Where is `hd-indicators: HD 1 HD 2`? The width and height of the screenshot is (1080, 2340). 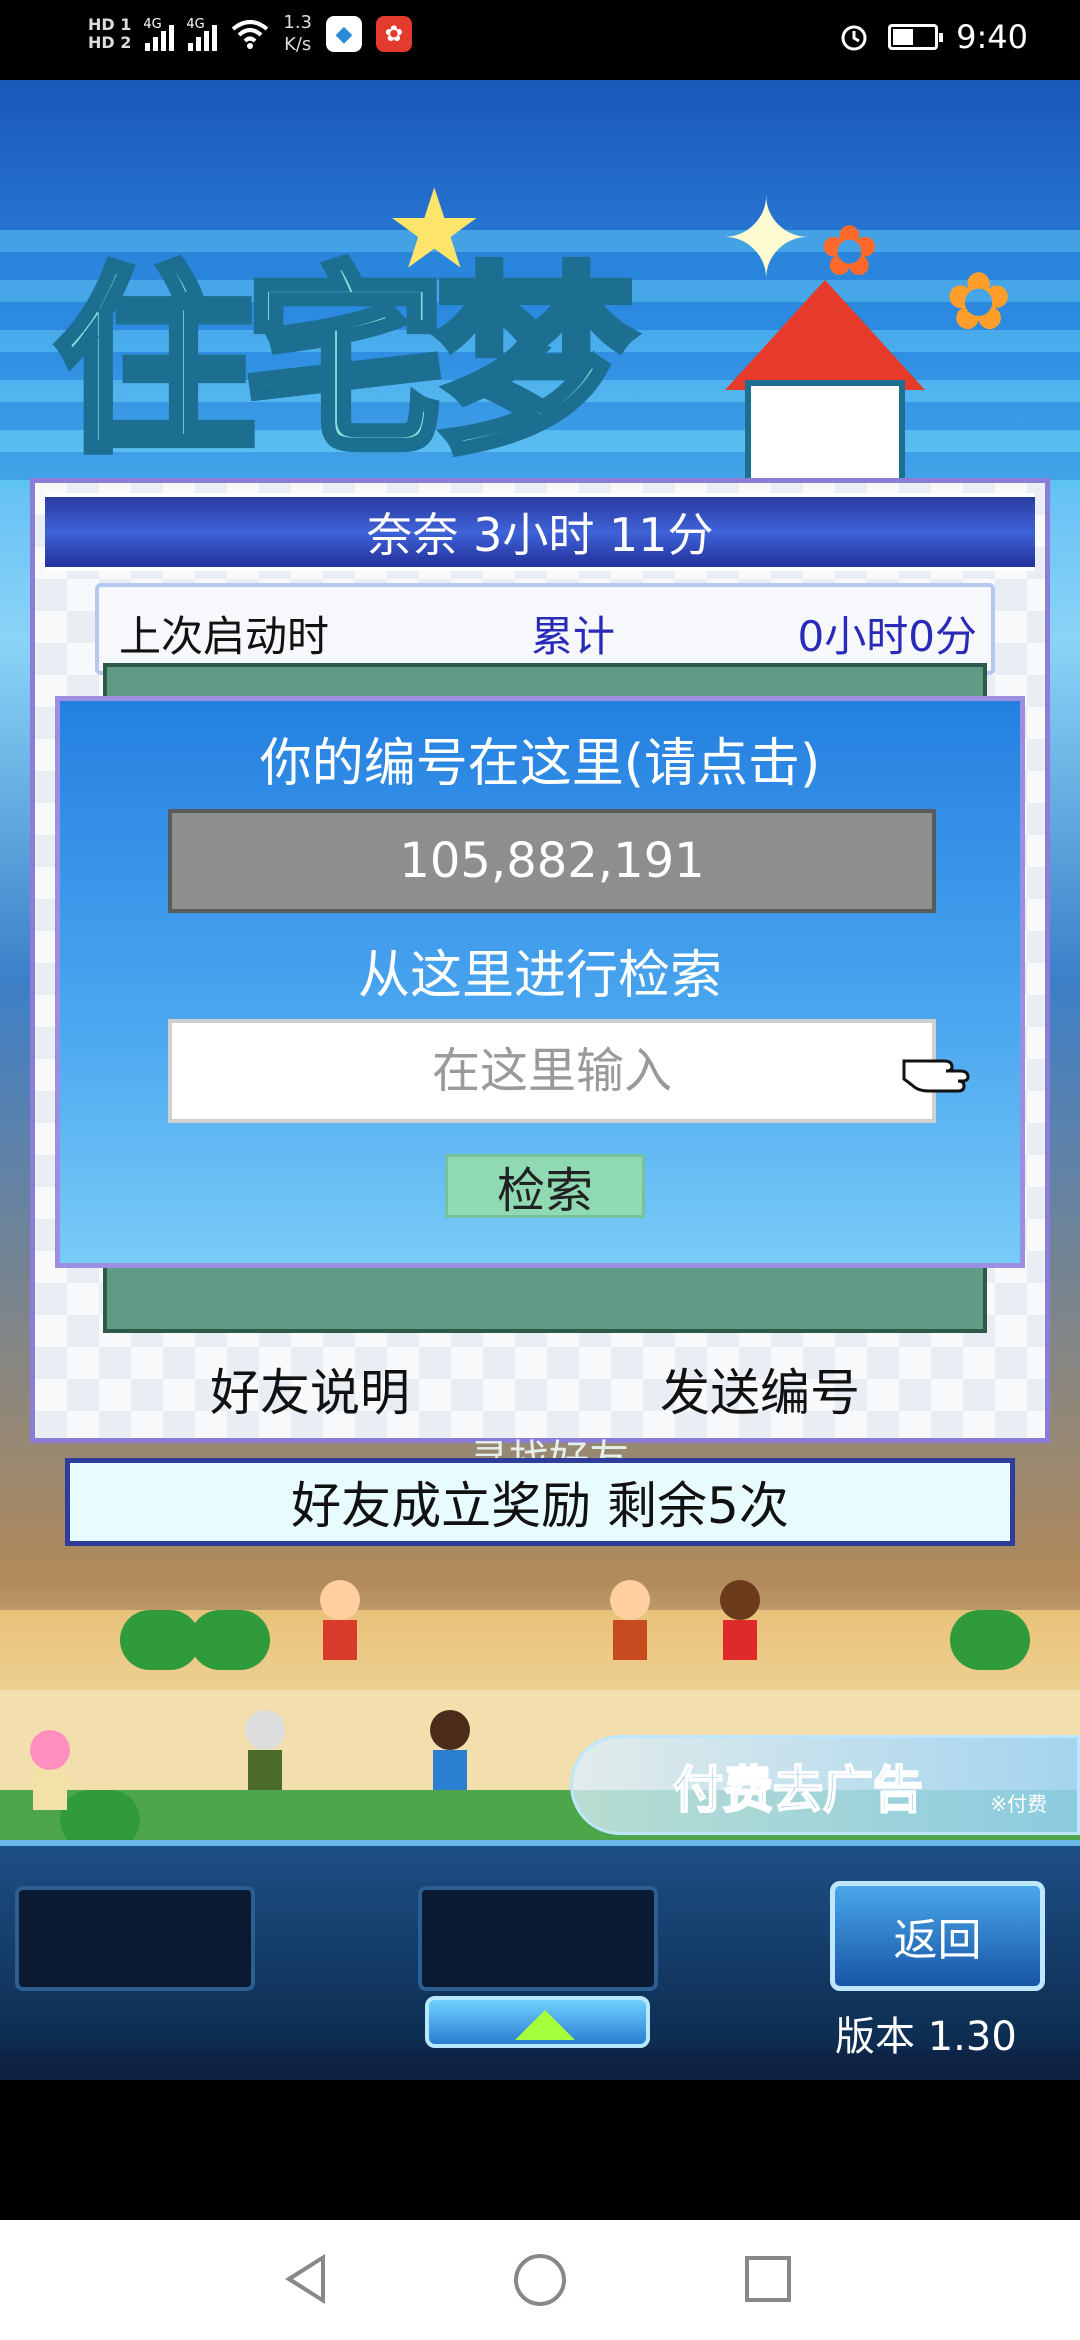
hd-indicators: HD 1 HD 2 is located at coordinates (109, 34).